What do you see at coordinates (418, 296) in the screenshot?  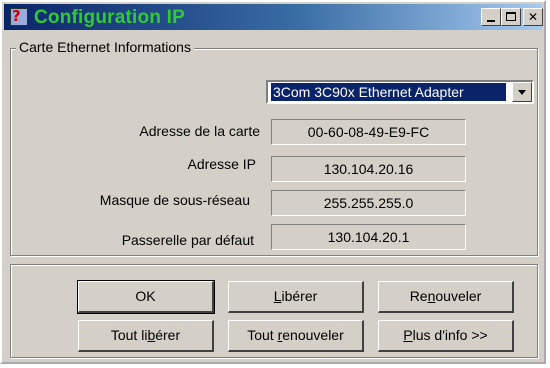 I see `renew-label-pre: Re` at bounding box center [418, 296].